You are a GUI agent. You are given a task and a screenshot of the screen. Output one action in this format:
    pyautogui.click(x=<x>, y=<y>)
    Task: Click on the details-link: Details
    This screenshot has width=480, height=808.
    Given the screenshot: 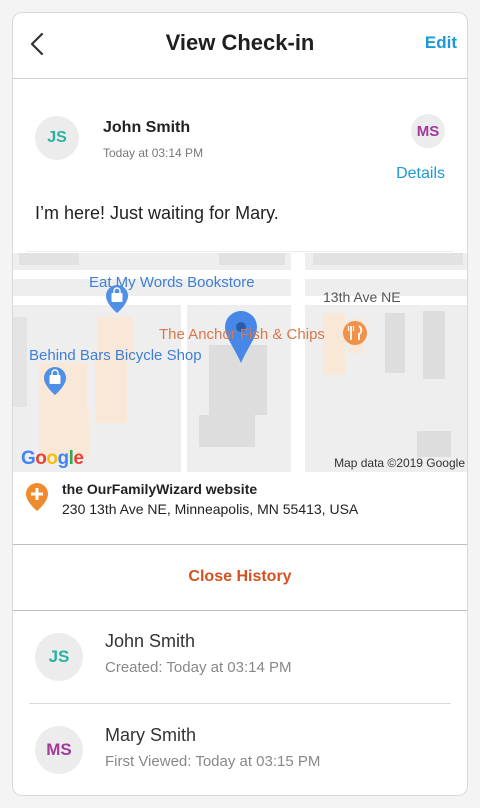 What is the action you would take?
    pyautogui.click(x=420, y=174)
    